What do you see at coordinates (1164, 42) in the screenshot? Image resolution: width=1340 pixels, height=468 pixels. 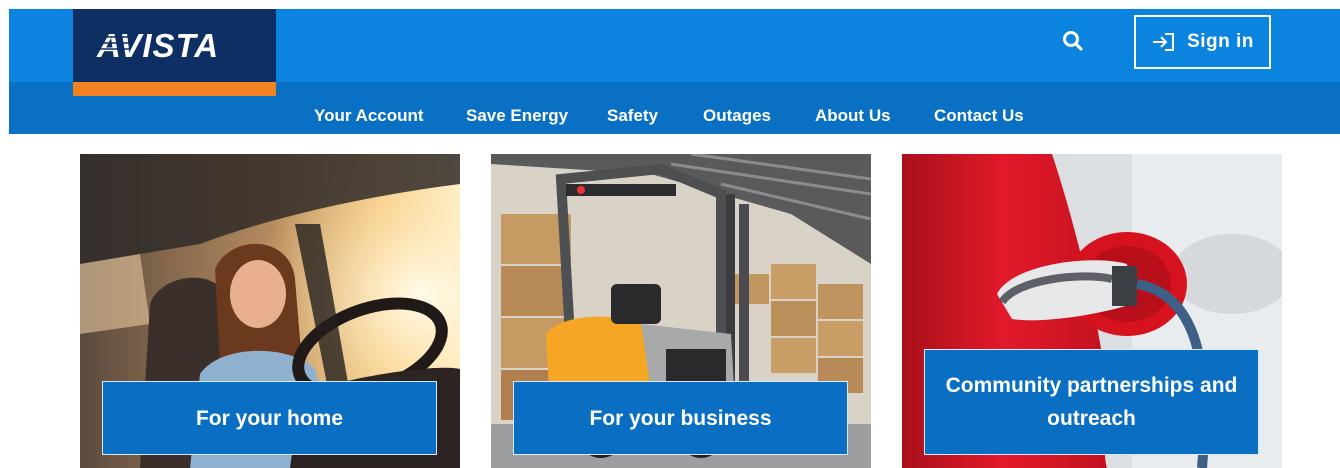 I see `sign-in-arrow-icon` at bounding box center [1164, 42].